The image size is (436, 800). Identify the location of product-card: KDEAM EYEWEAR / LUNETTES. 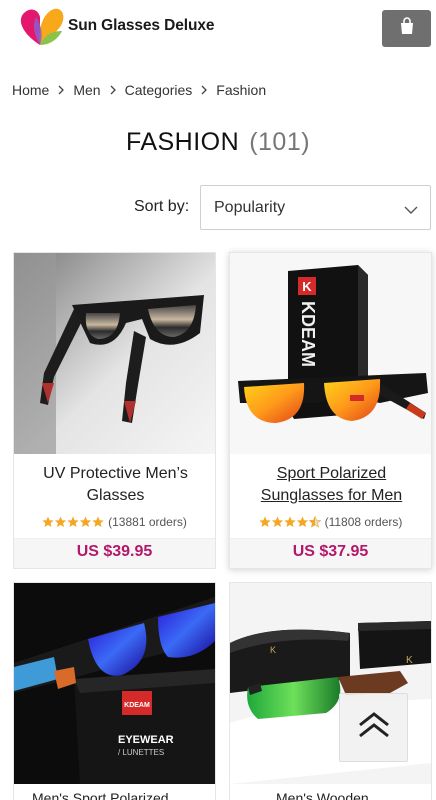
(114, 691).